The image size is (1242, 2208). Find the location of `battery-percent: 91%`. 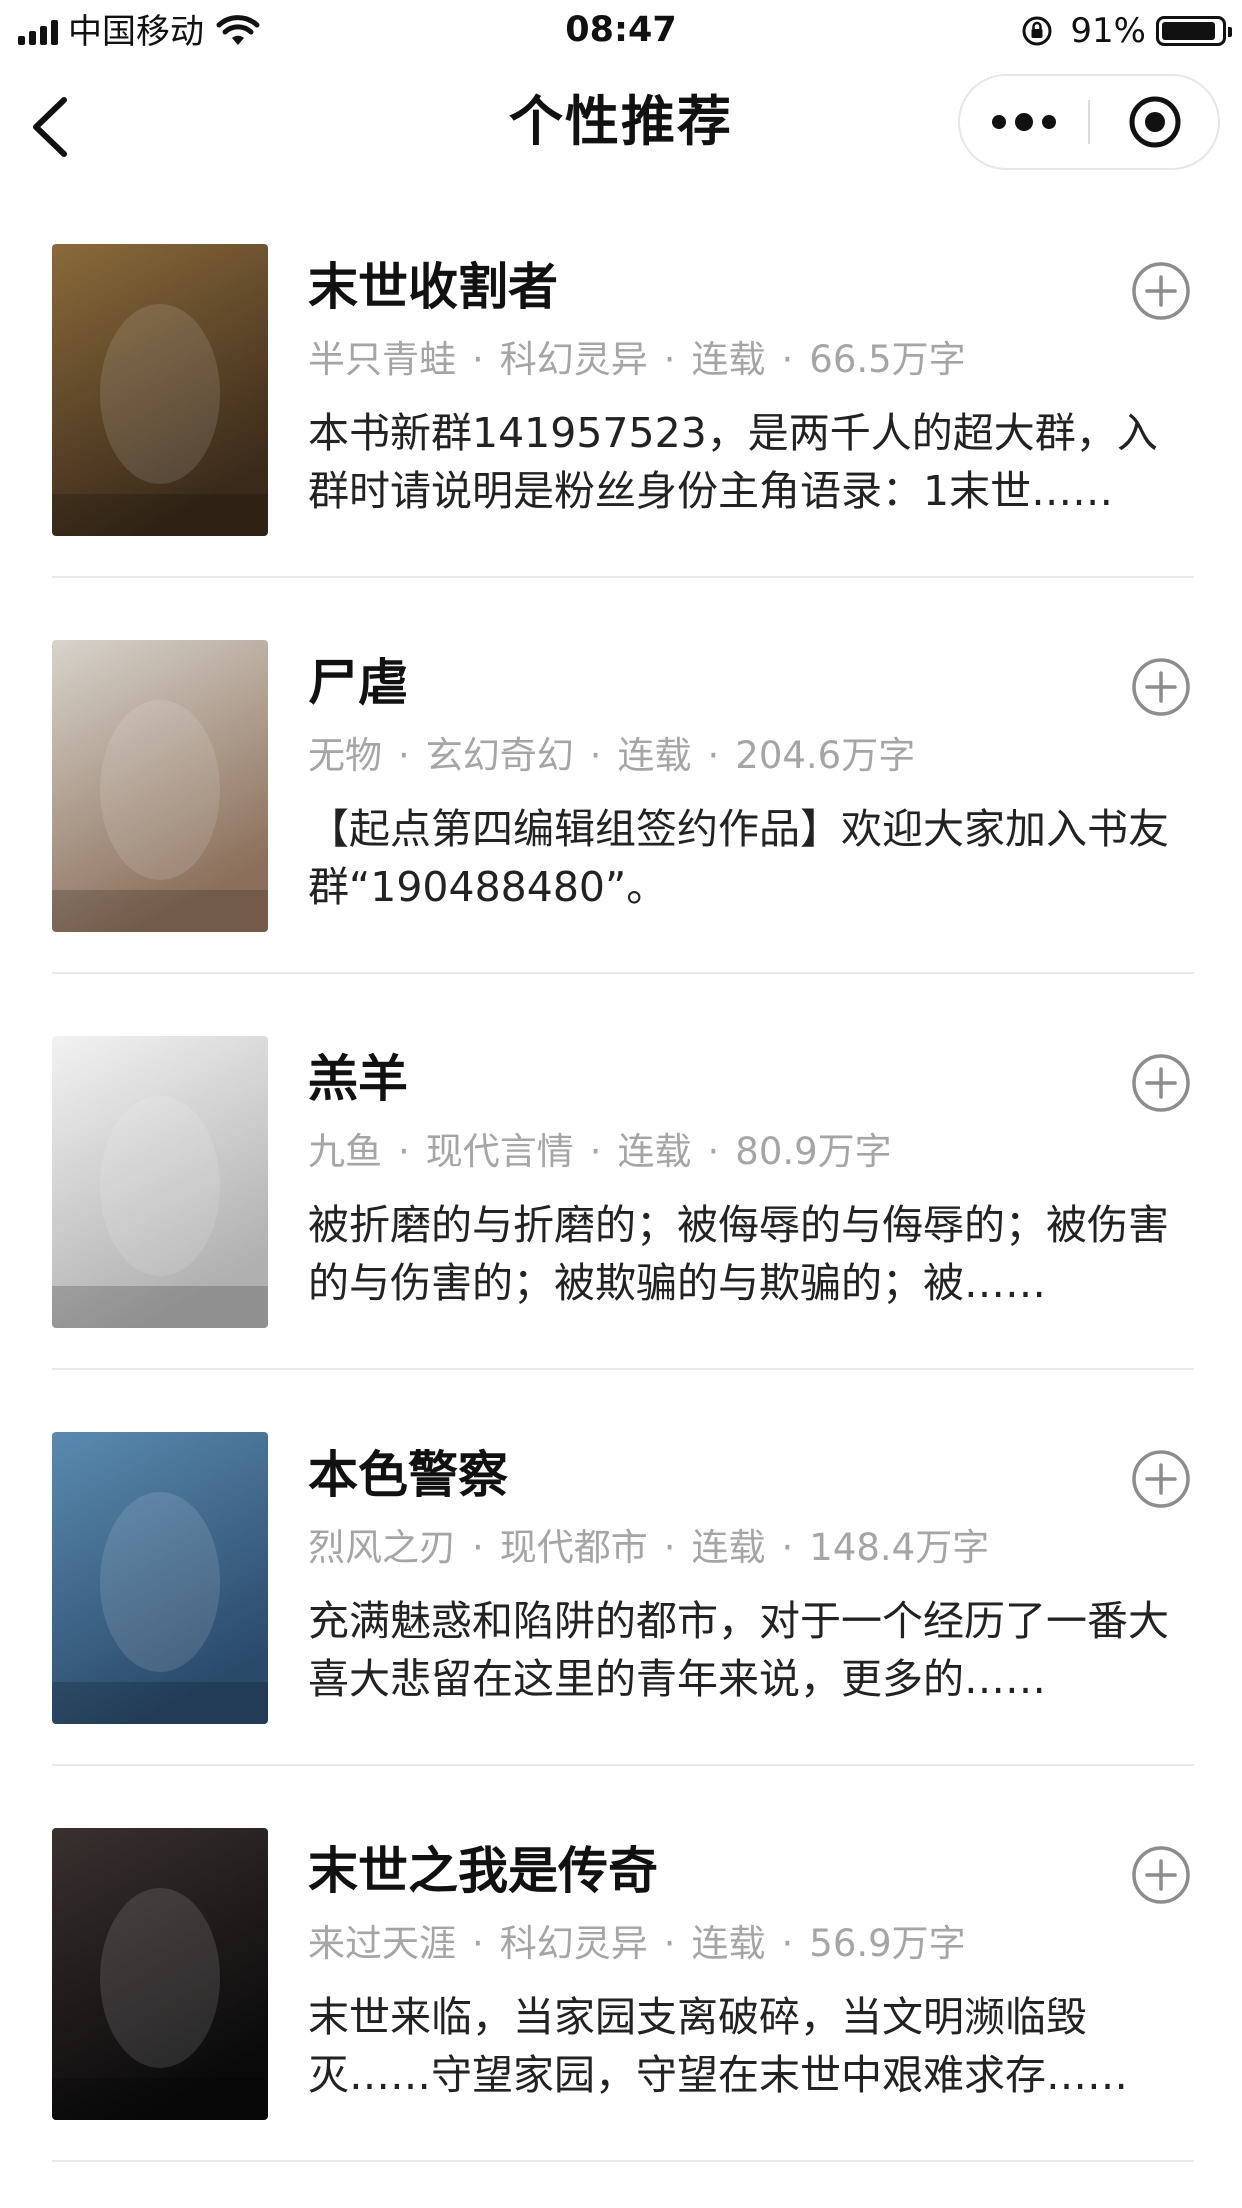

battery-percent: 91% is located at coordinates (1108, 31).